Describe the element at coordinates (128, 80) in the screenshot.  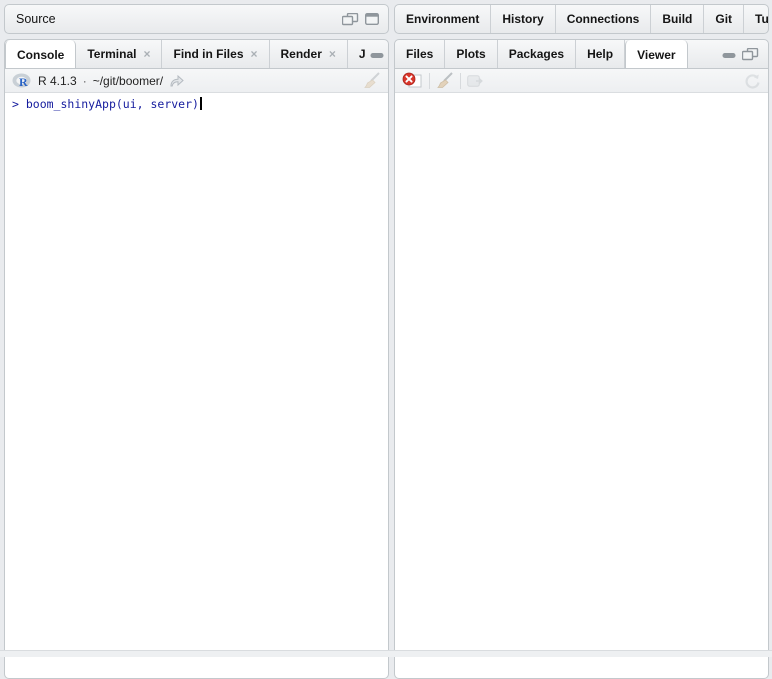
I see `working-directory-label: ~/git/boomer/` at that location.